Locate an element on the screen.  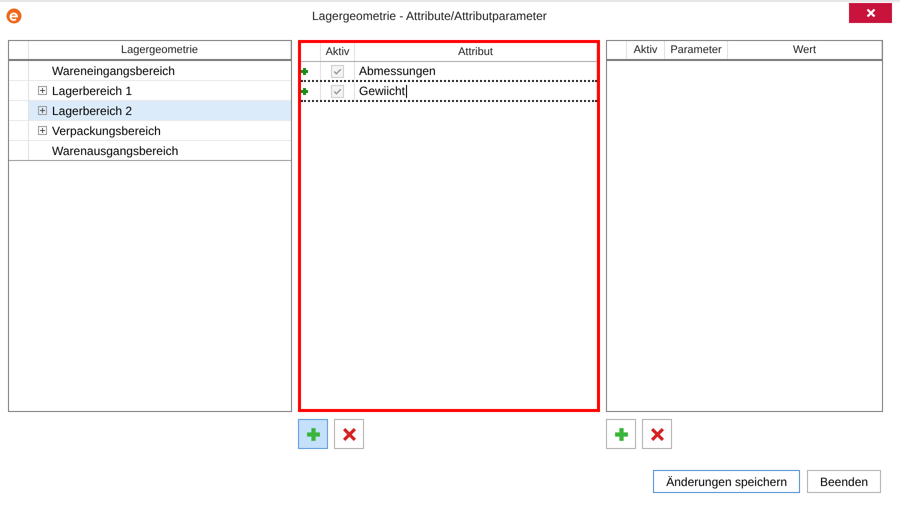
app-logo-icon is located at coordinates (14, 16).